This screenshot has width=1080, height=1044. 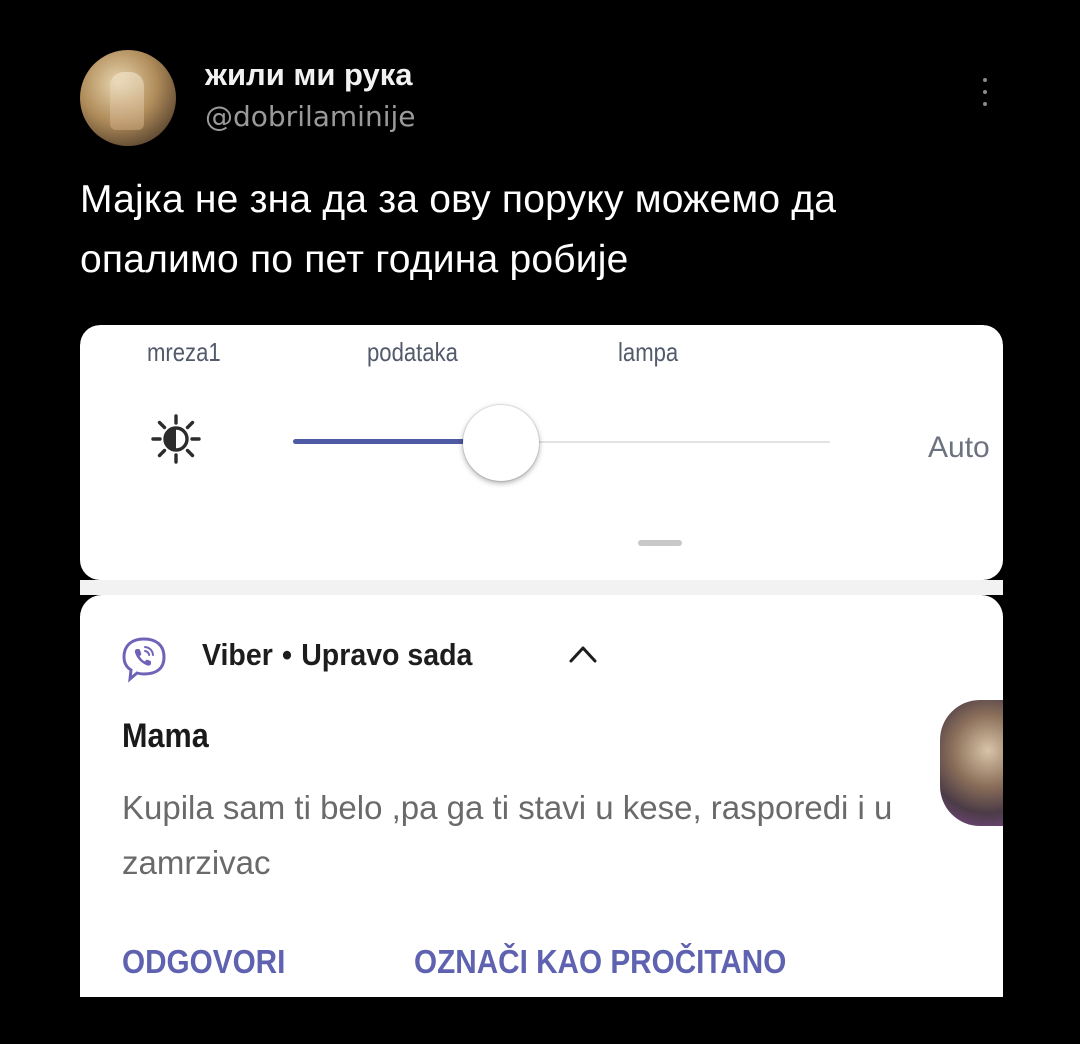 What do you see at coordinates (971, 763) in the screenshot?
I see `sender-avatar` at bounding box center [971, 763].